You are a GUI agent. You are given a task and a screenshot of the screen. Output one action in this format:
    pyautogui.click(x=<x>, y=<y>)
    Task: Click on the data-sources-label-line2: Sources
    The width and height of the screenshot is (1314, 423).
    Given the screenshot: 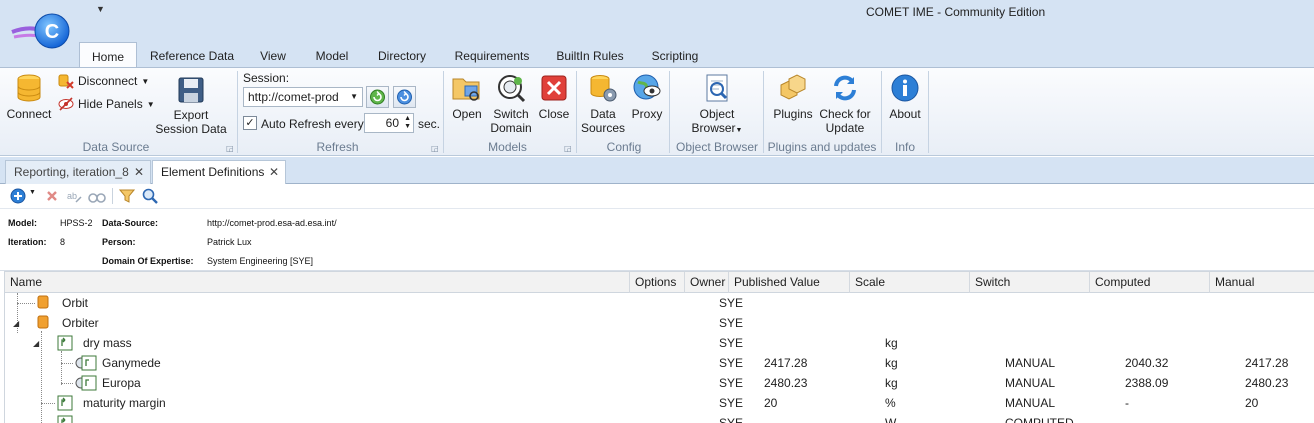 What is the action you would take?
    pyautogui.click(x=603, y=128)
    